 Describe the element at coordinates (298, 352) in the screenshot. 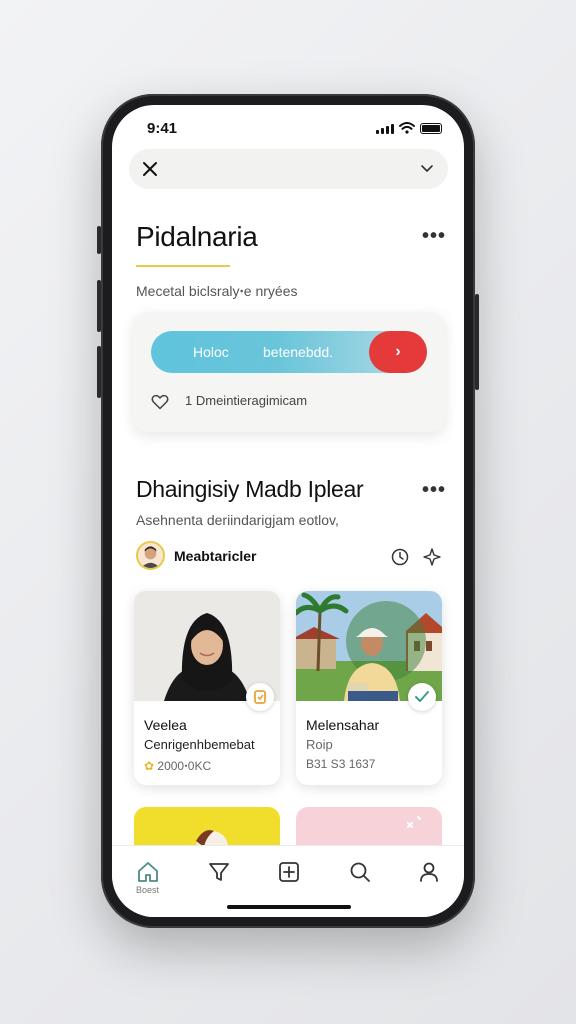

I see `slider-right-label: betenebdd.` at that location.